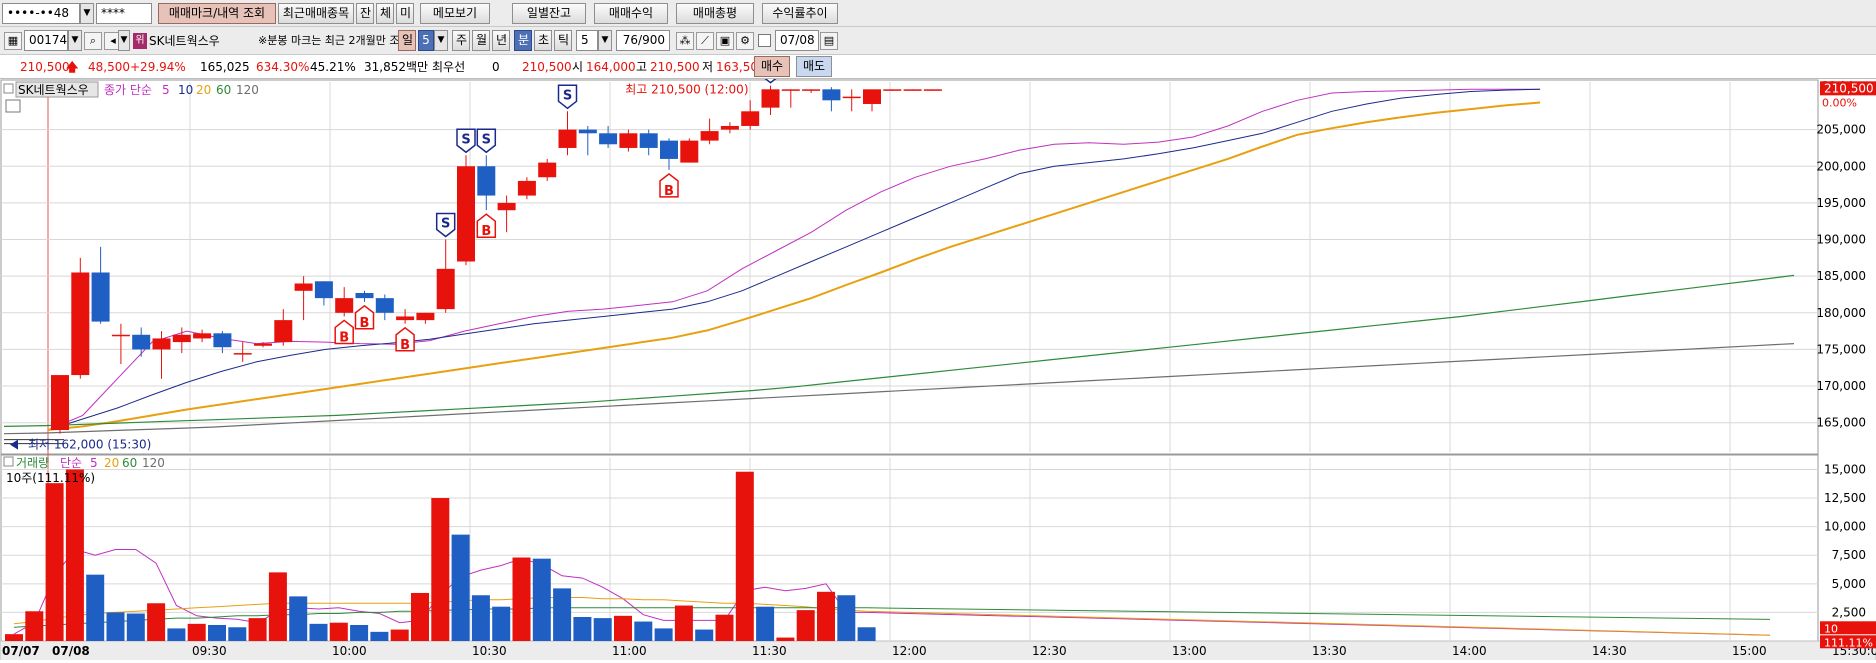 The width and height of the screenshot is (1876, 663). Describe the element at coordinates (129, 463) in the screenshot. I see `volume-legend-period: 60` at that location.